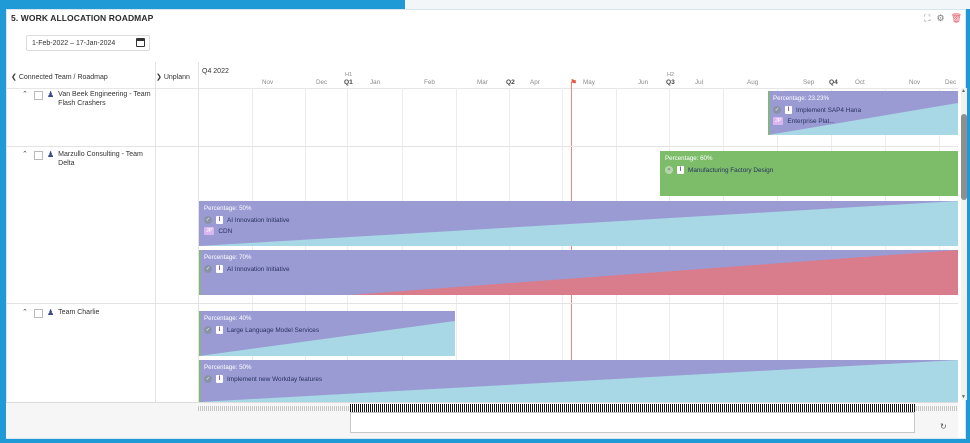 This screenshot has width=970, height=443. What do you see at coordinates (225, 231) in the screenshot?
I see `bar-sub-label: CDN` at bounding box center [225, 231].